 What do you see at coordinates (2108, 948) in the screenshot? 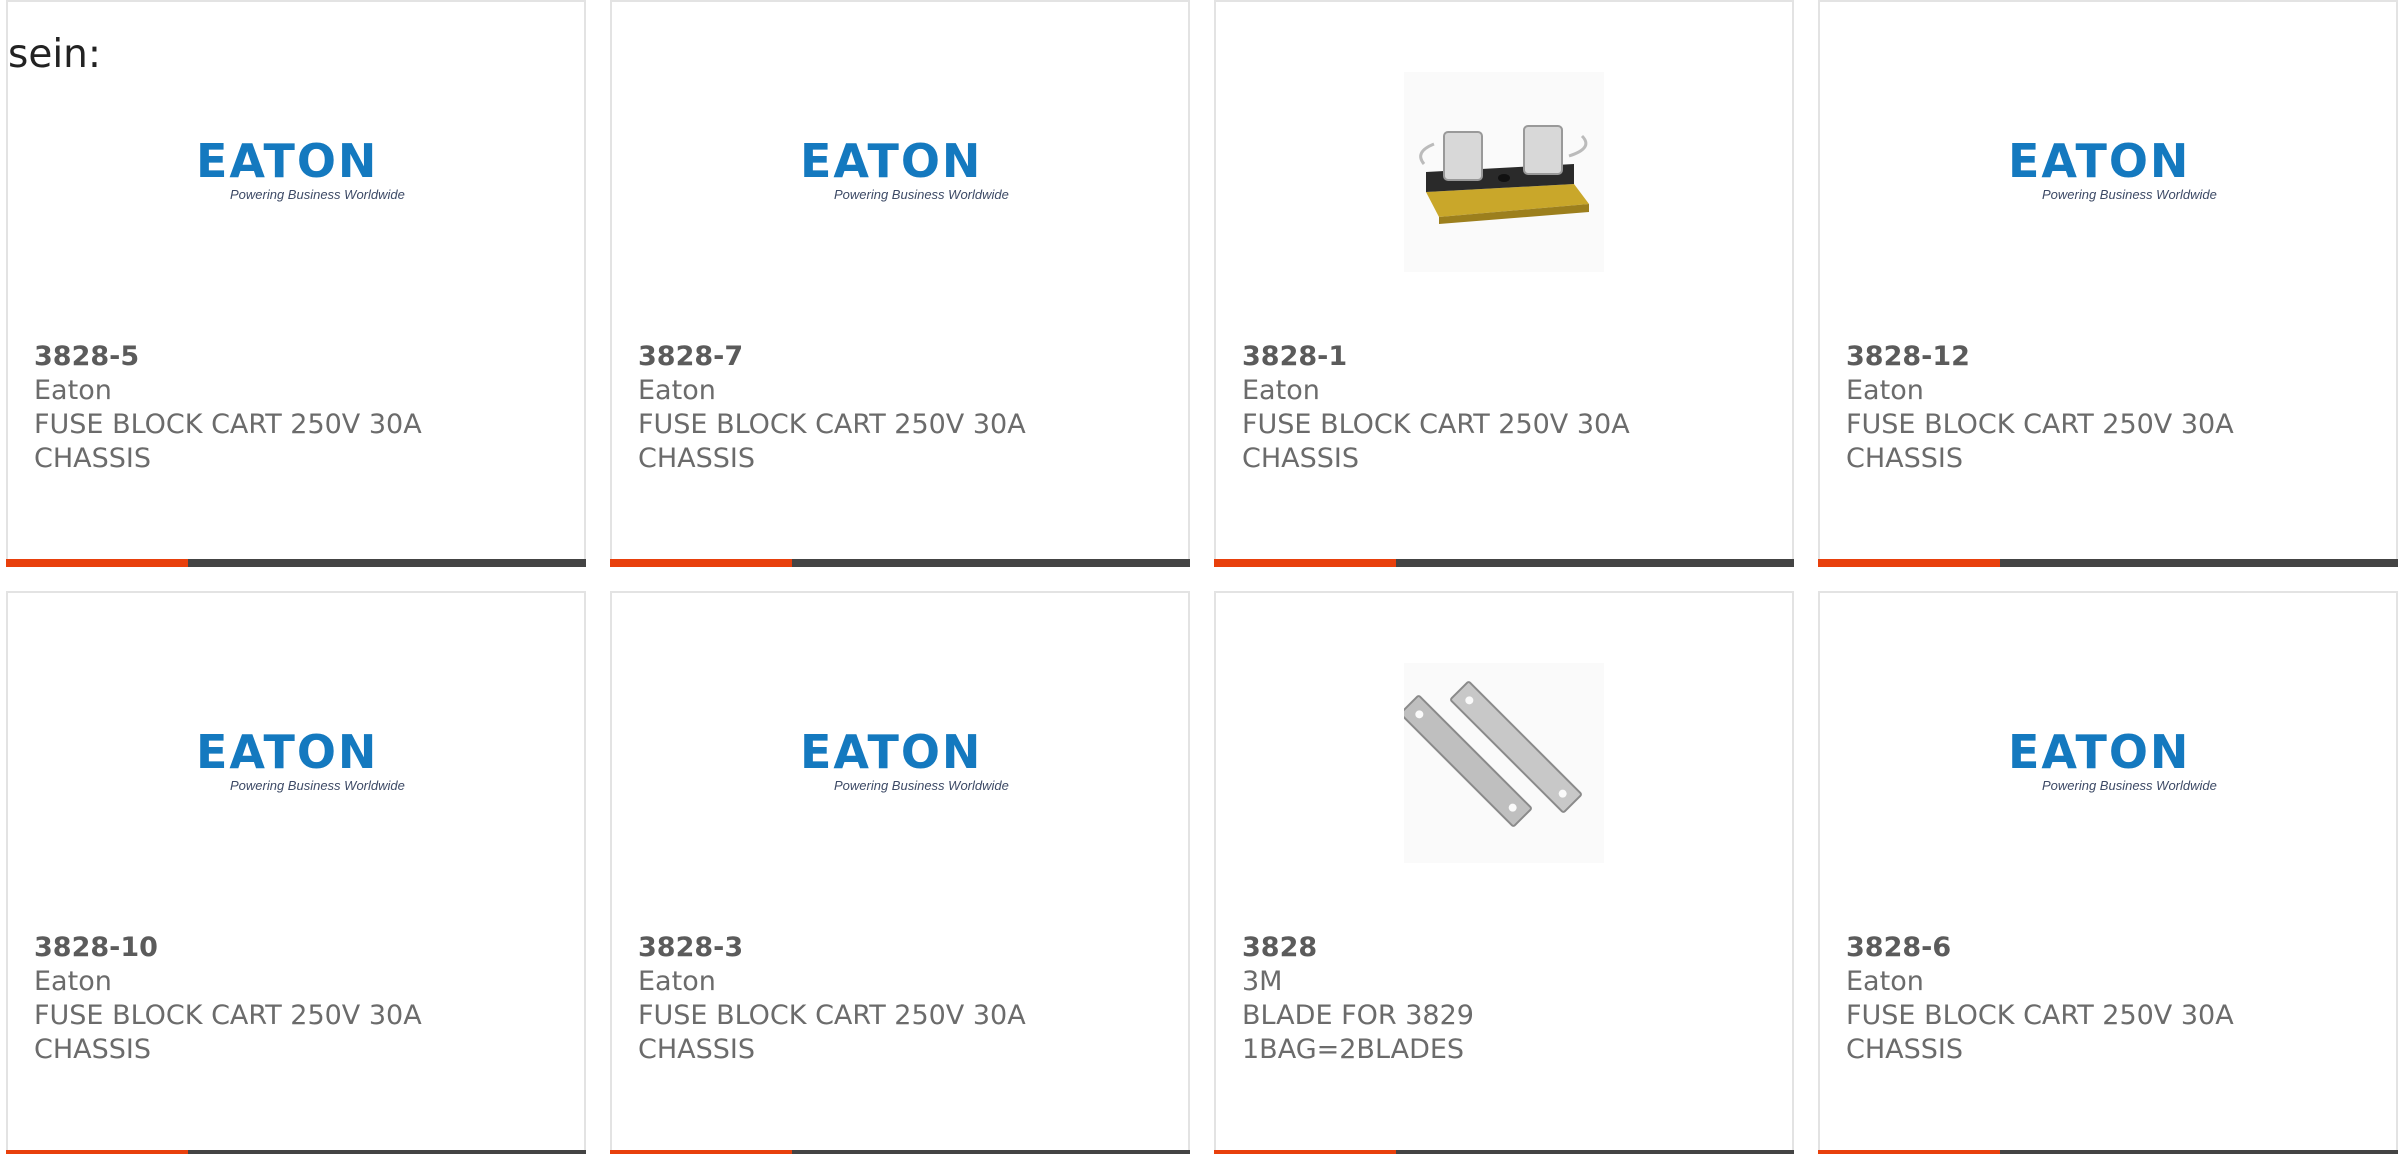
I see `part-number: 3828-6` at bounding box center [2108, 948].